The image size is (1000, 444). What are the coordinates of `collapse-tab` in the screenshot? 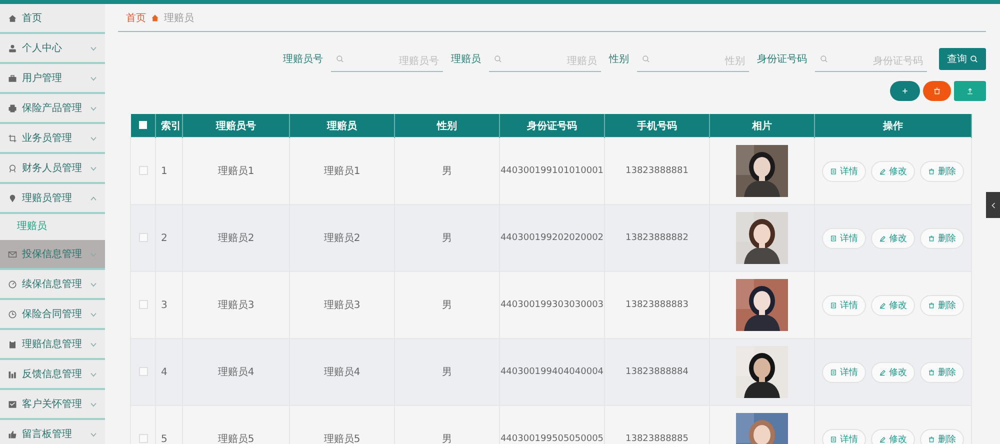 It's located at (993, 205).